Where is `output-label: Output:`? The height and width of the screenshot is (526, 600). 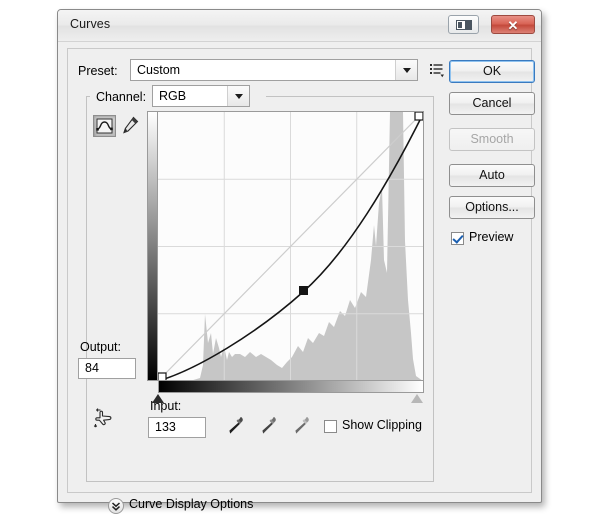
output-label: Output: is located at coordinates (100, 347).